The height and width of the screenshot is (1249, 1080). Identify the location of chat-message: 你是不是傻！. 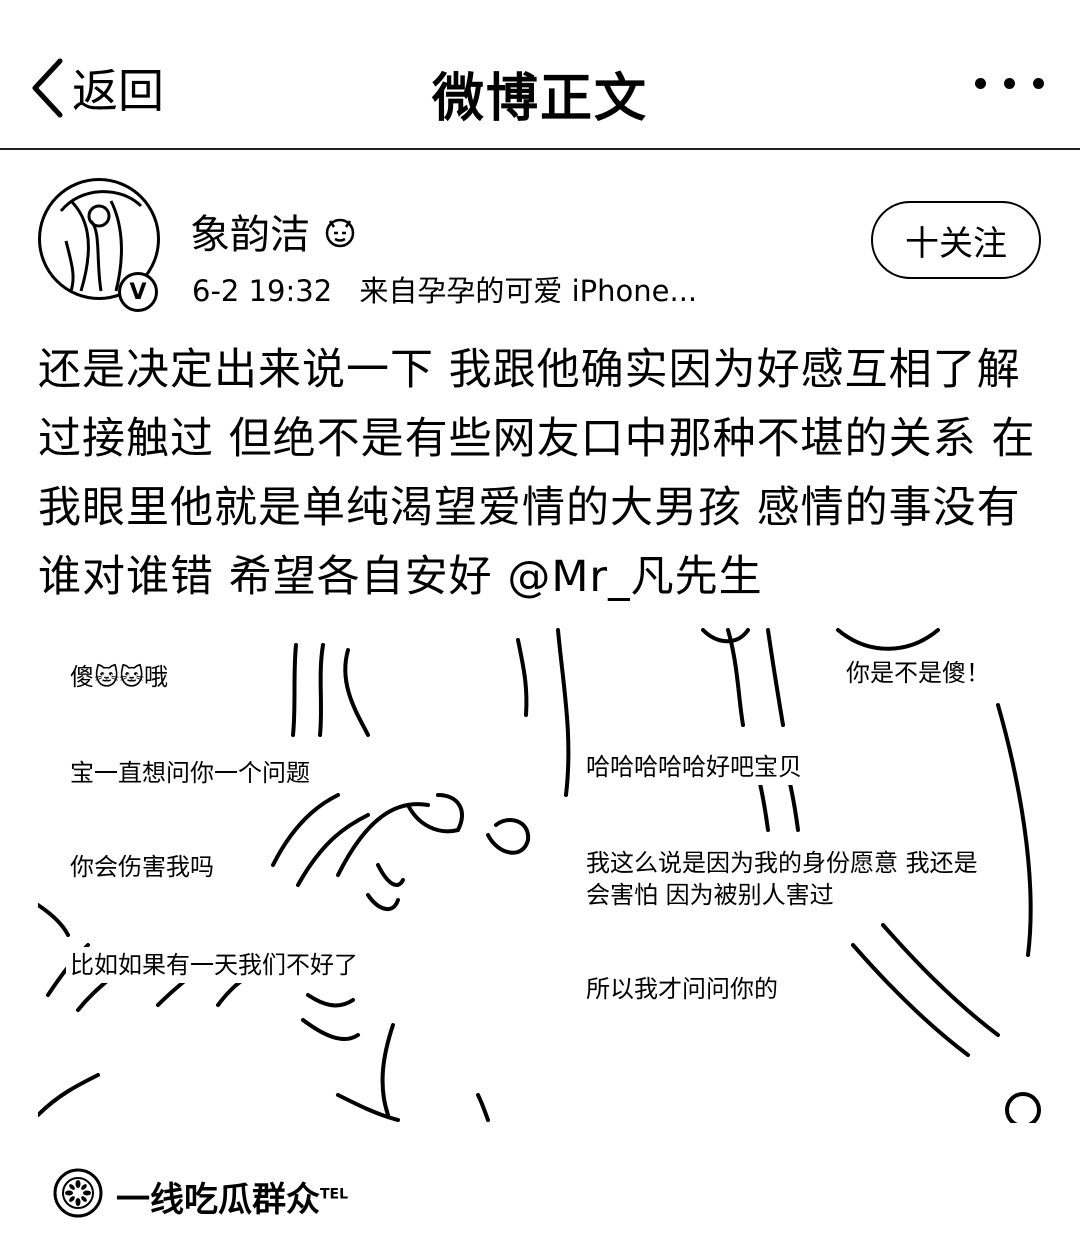
(918, 673).